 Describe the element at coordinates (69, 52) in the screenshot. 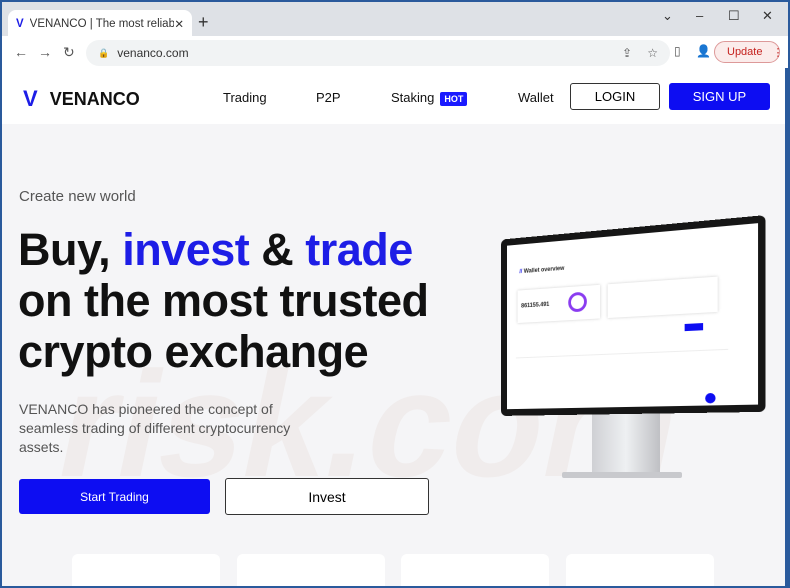

I see `reload-icon: ↻` at that location.